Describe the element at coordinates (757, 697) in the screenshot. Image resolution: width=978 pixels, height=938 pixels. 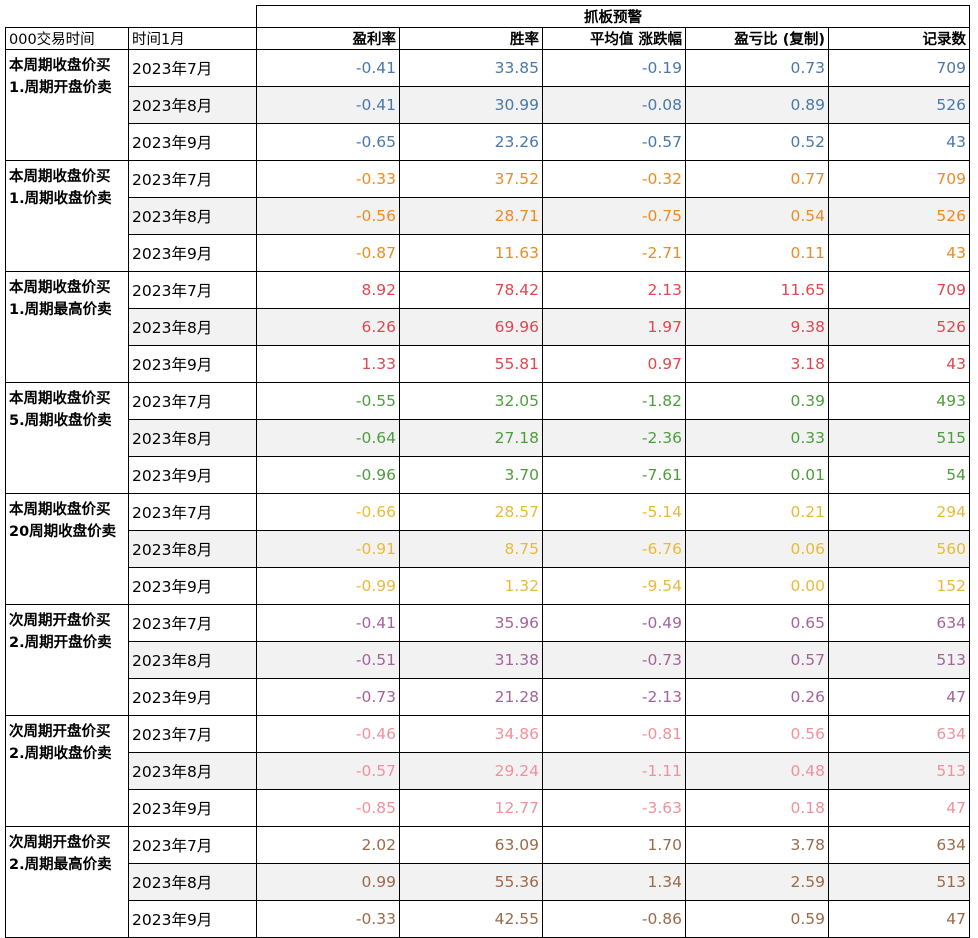
I see `cell-pl-ratio: 0.26` at that location.